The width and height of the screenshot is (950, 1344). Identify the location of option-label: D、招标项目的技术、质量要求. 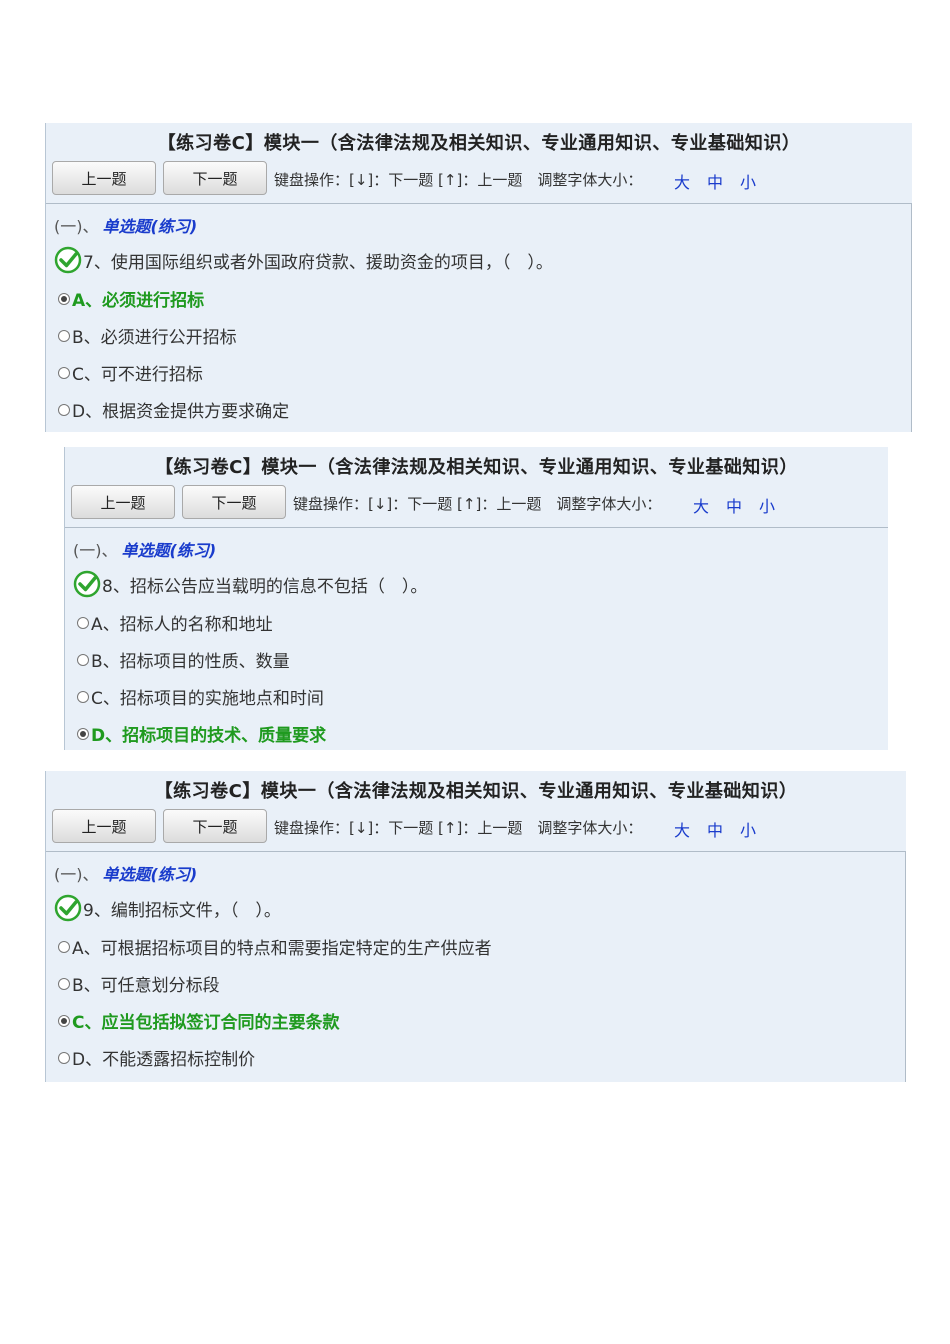
(209, 736).